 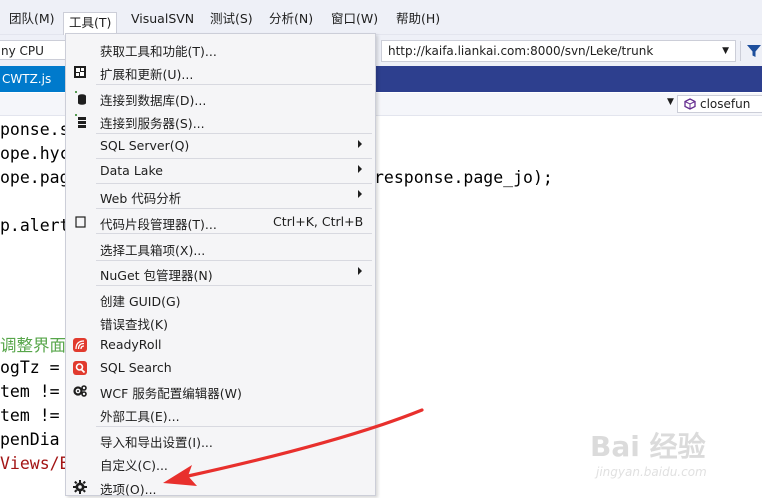 I want to click on snippet-icon, so click(x=80, y=222).